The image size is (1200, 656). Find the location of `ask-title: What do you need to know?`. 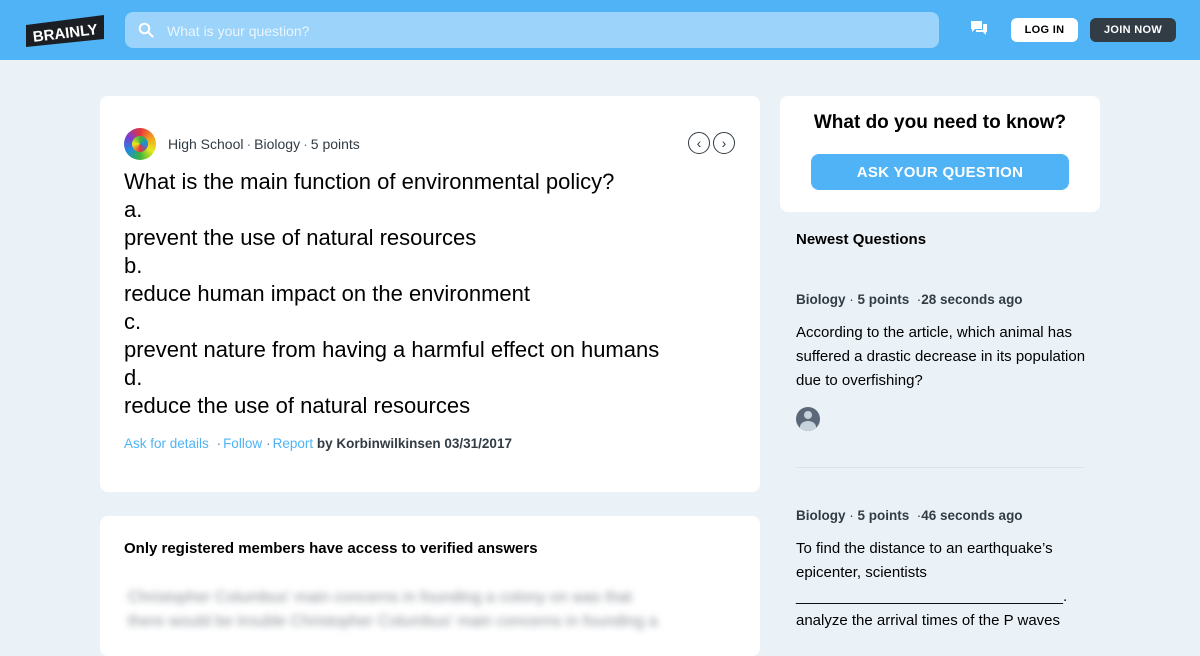

ask-title: What do you need to know? is located at coordinates (940, 122).